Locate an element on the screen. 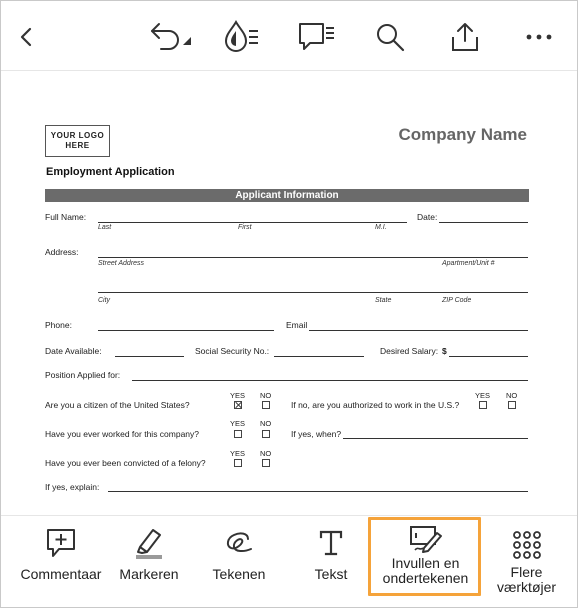 This screenshot has height=608, width=578. desired-salary-label: Desired Salary: is located at coordinates (409, 351).